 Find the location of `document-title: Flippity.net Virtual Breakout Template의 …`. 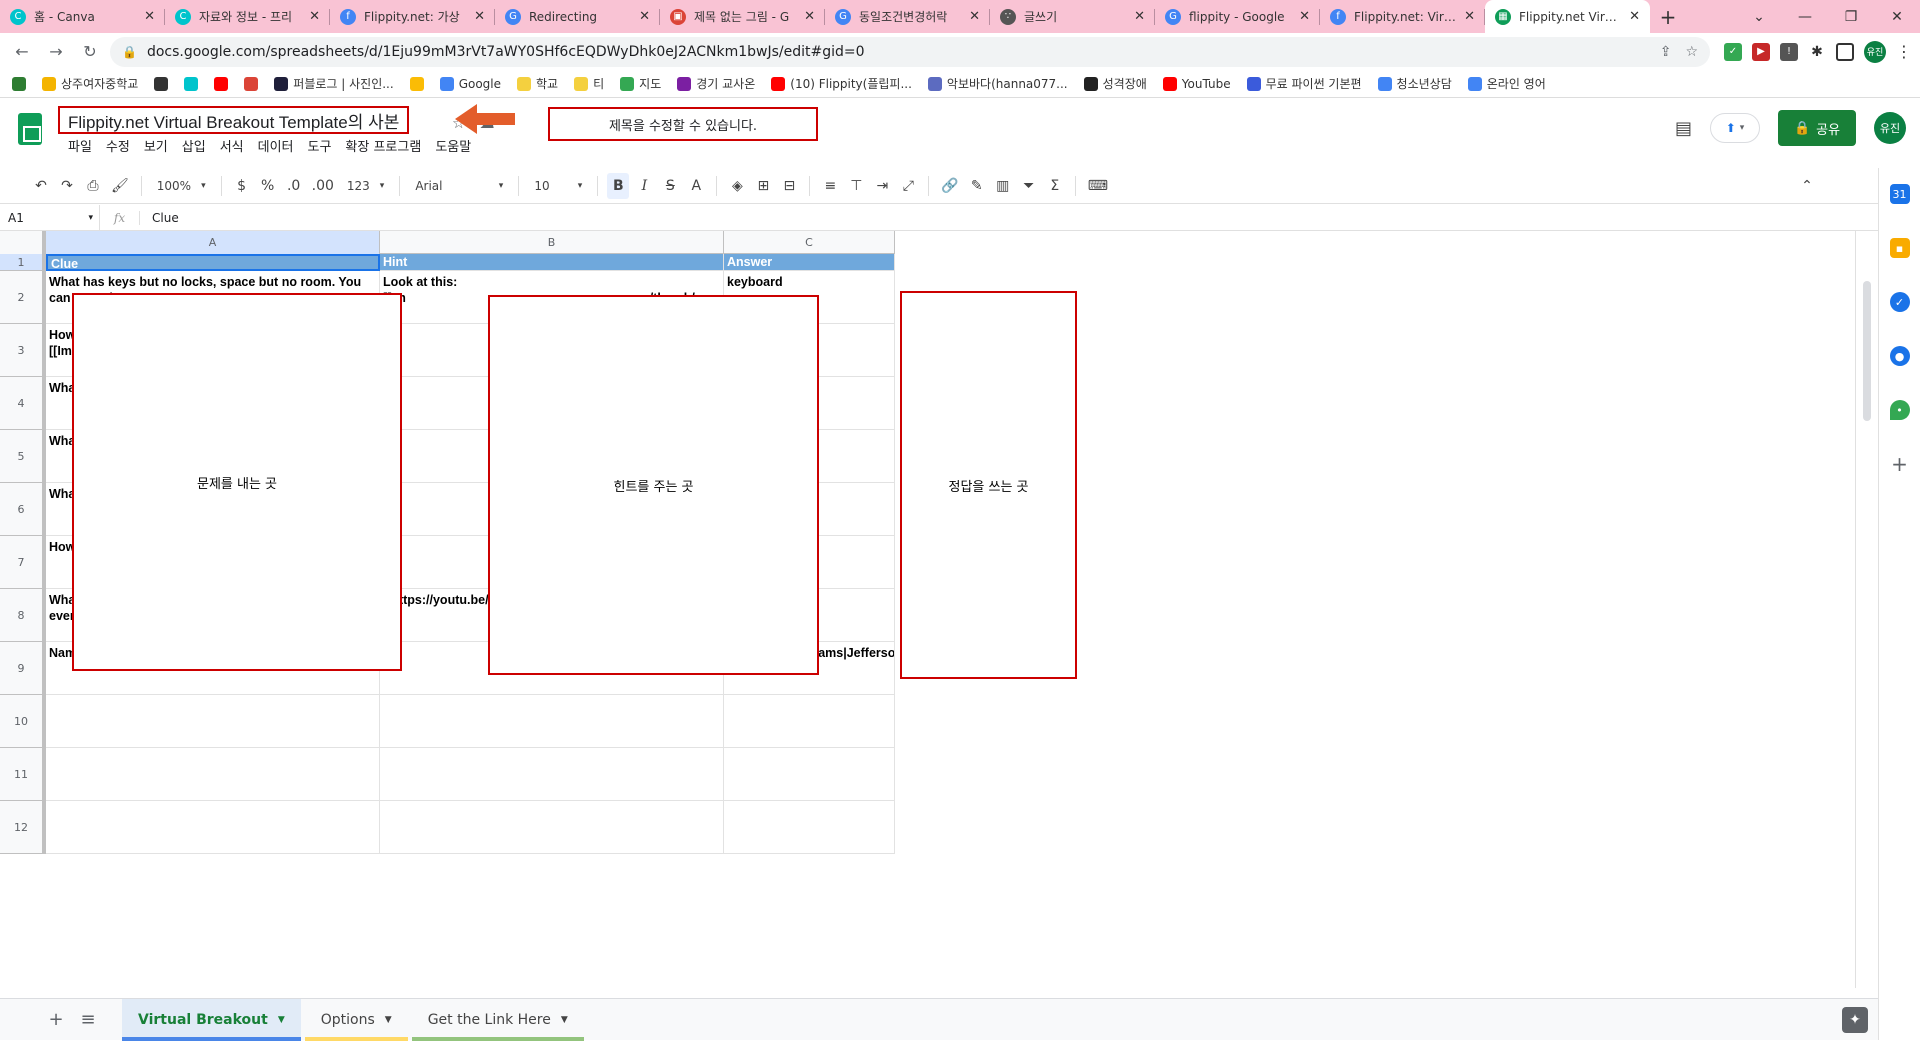

document-title: Flippity.net Virtual Breakout Template의 … is located at coordinates (234, 120).